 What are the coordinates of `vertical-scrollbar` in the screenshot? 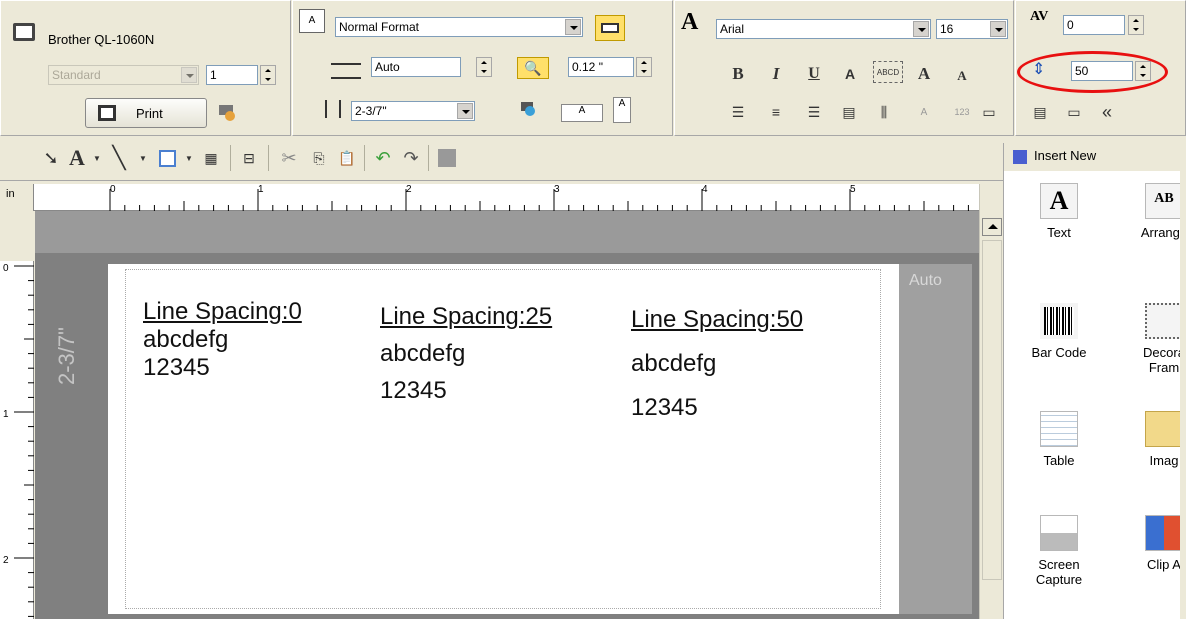 It's located at (991, 401).